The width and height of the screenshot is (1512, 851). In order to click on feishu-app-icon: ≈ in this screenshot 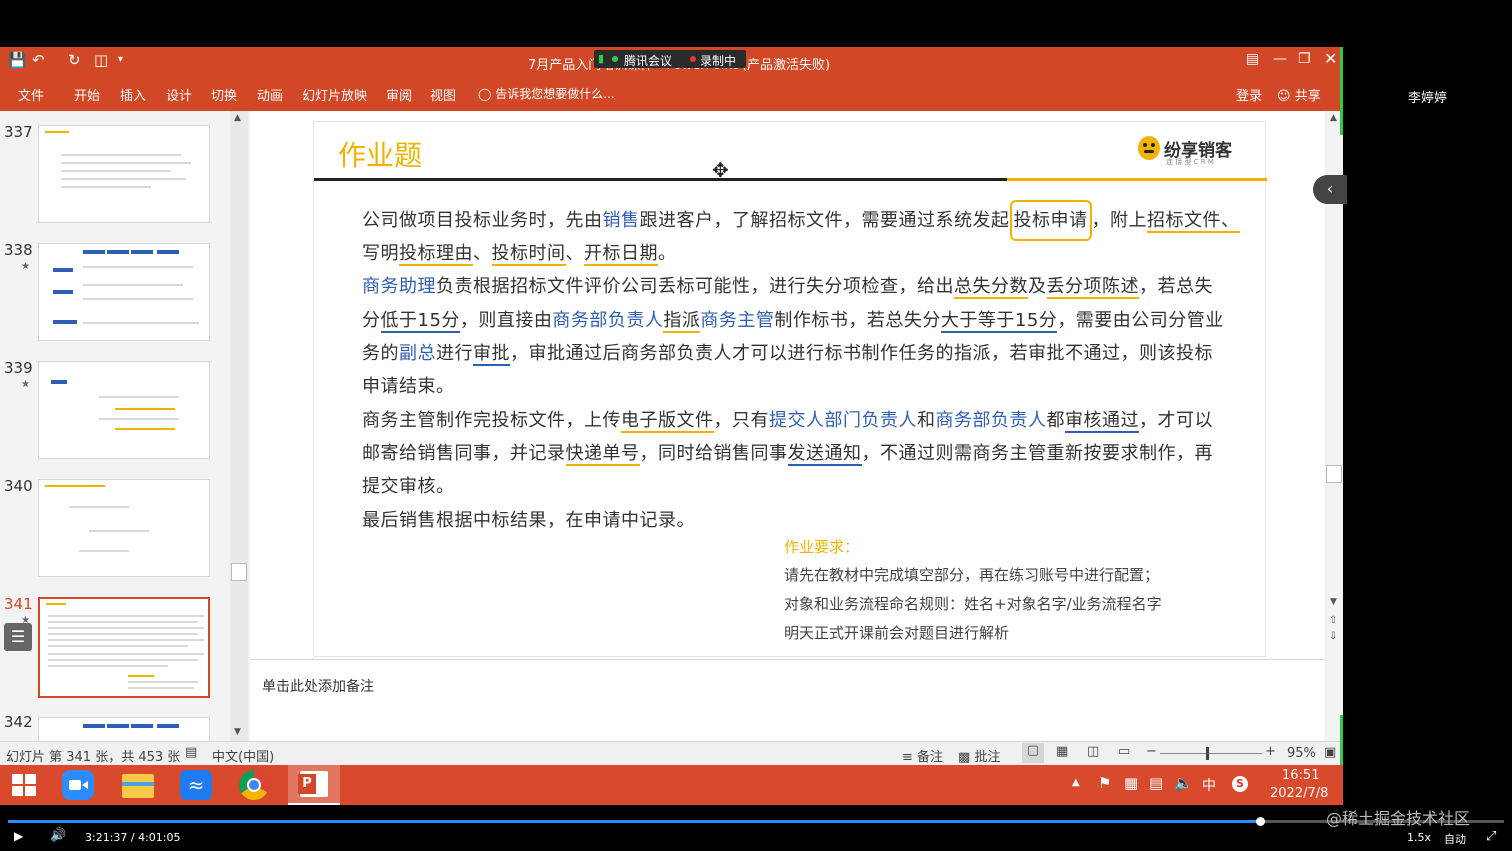, I will do `click(196, 785)`.